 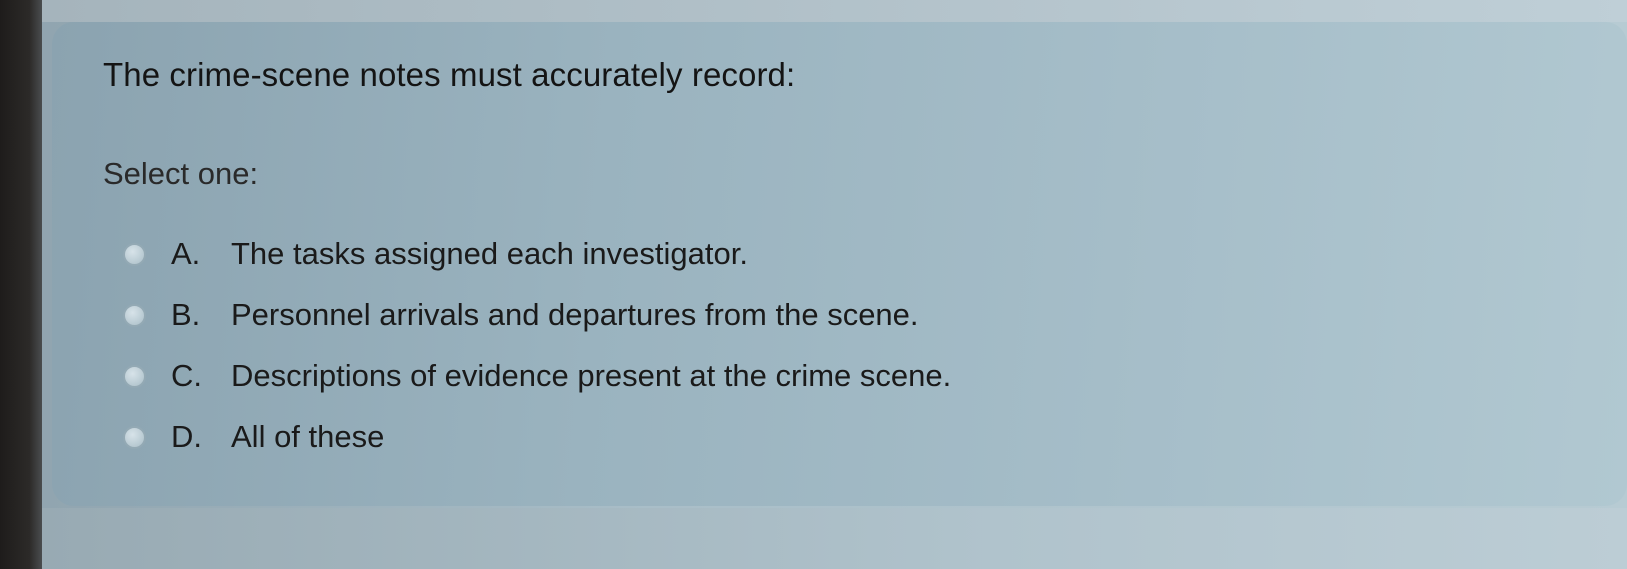 I want to click on option-label: The tasks assigned each investigator., so click(x=489, y=254).